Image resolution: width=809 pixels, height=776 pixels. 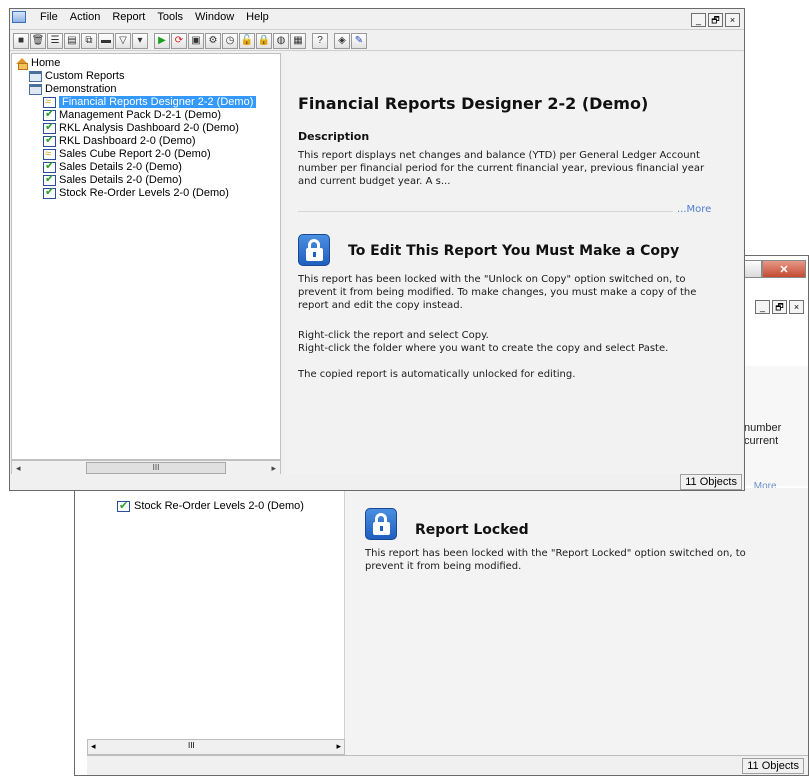 I want to click on filter-icon: ▽, so click(x=123, y=40).